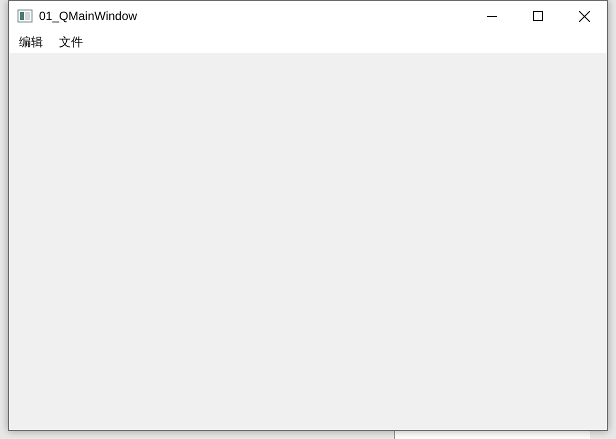 This screenshot has width=616, height=439. I want to click on window-title: 01_QMainWindow, so click(88, 16).